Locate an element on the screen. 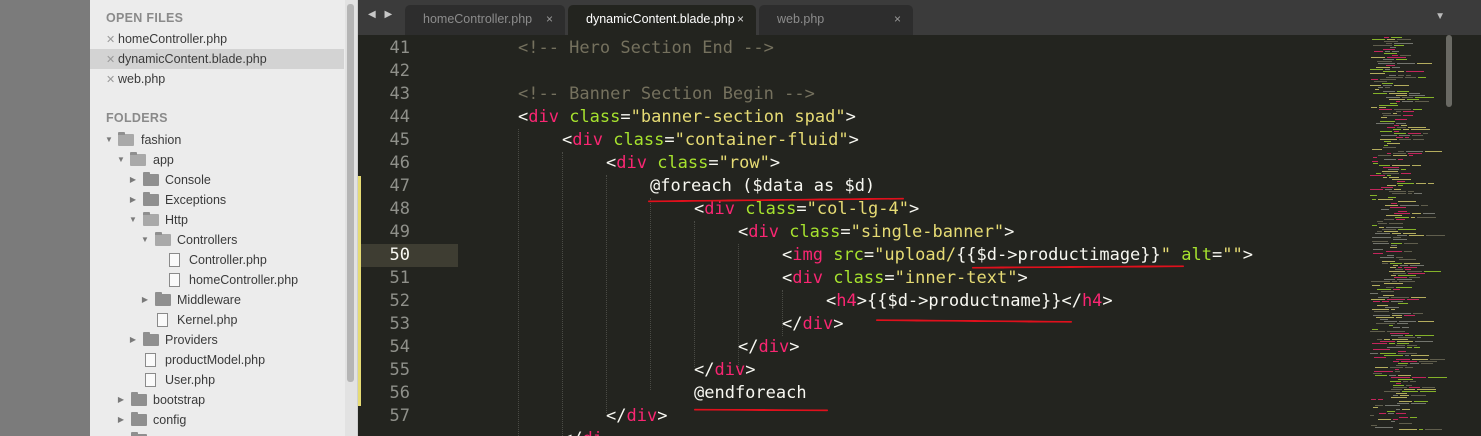  tree-folder-bootstrap: ▶ bootstrap is located at coordinates (217, 400).